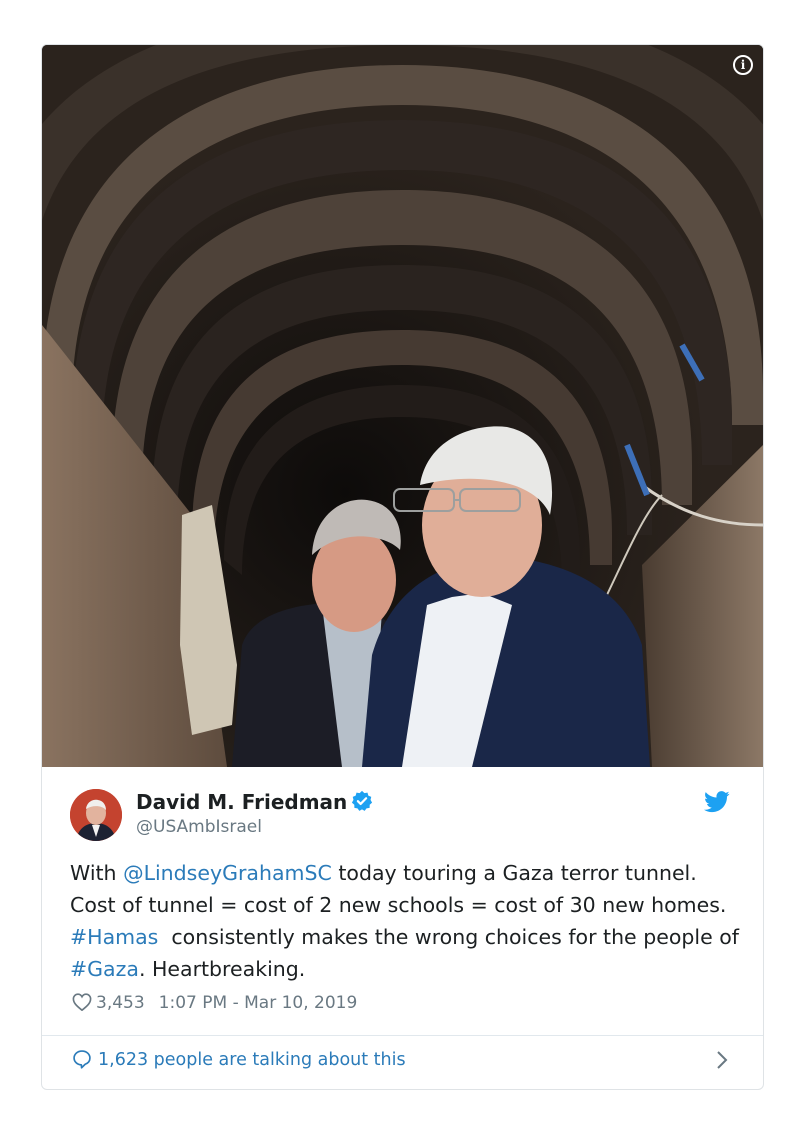 Image resolution: width=800 pixels, height=1124 pixels. What do you see at coordinates (120, 1003) in the screenshot?
I see `like-count: 3,453` at bounding box center [120, 1003].